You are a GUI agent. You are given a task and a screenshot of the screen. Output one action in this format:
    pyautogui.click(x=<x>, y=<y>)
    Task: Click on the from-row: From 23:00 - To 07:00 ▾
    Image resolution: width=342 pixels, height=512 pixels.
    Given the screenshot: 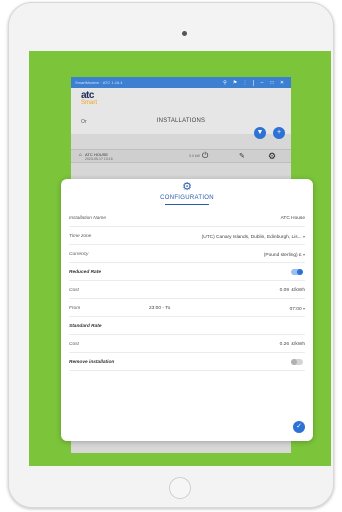 What is the action you would take?
    pyautogui.click(x=187, y=308)
    